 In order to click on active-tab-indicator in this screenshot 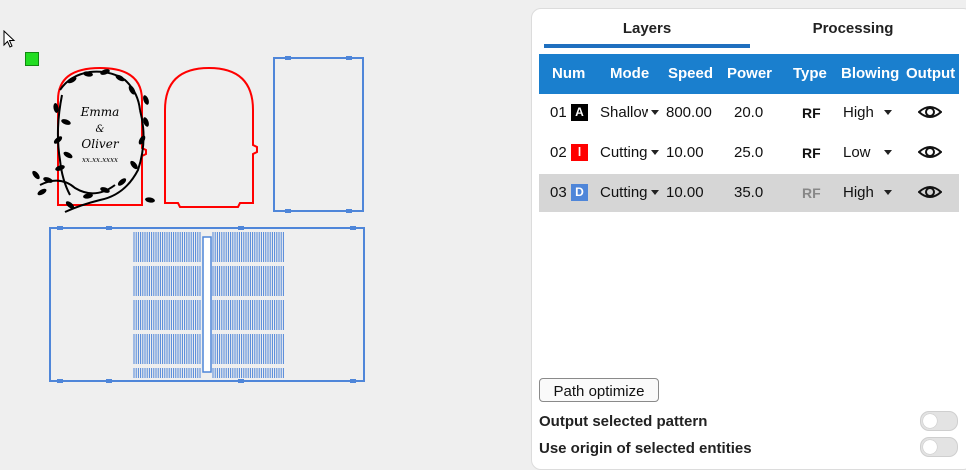, I will do `click(647, 46)`.